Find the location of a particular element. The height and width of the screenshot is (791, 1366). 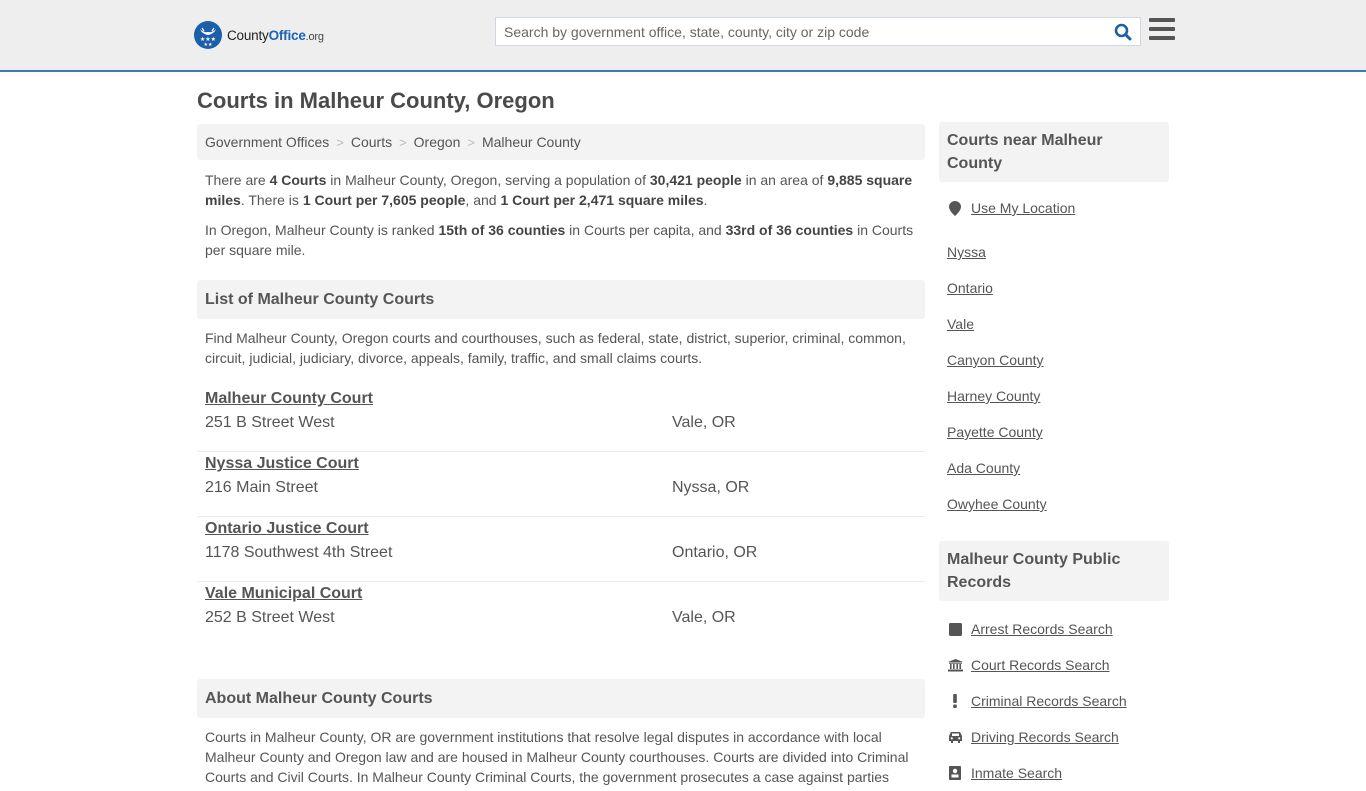

court-address: 252 B Street West is located at coordinates (270, 617).